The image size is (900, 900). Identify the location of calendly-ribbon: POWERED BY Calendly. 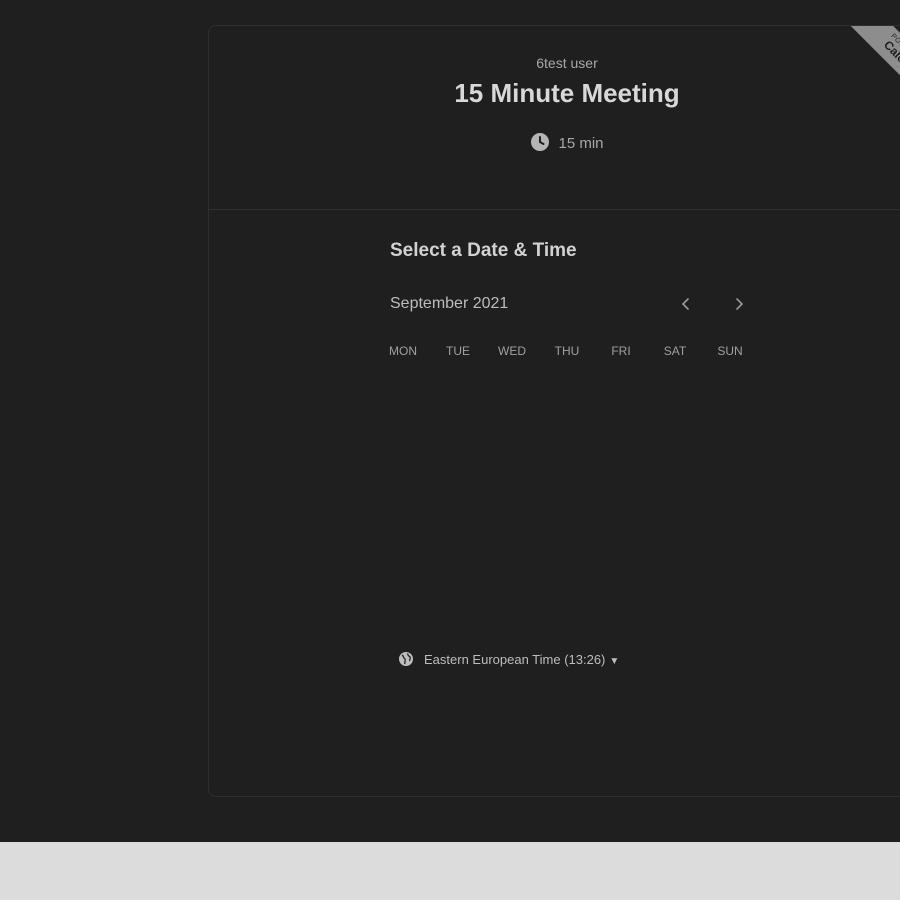
(868, 76).